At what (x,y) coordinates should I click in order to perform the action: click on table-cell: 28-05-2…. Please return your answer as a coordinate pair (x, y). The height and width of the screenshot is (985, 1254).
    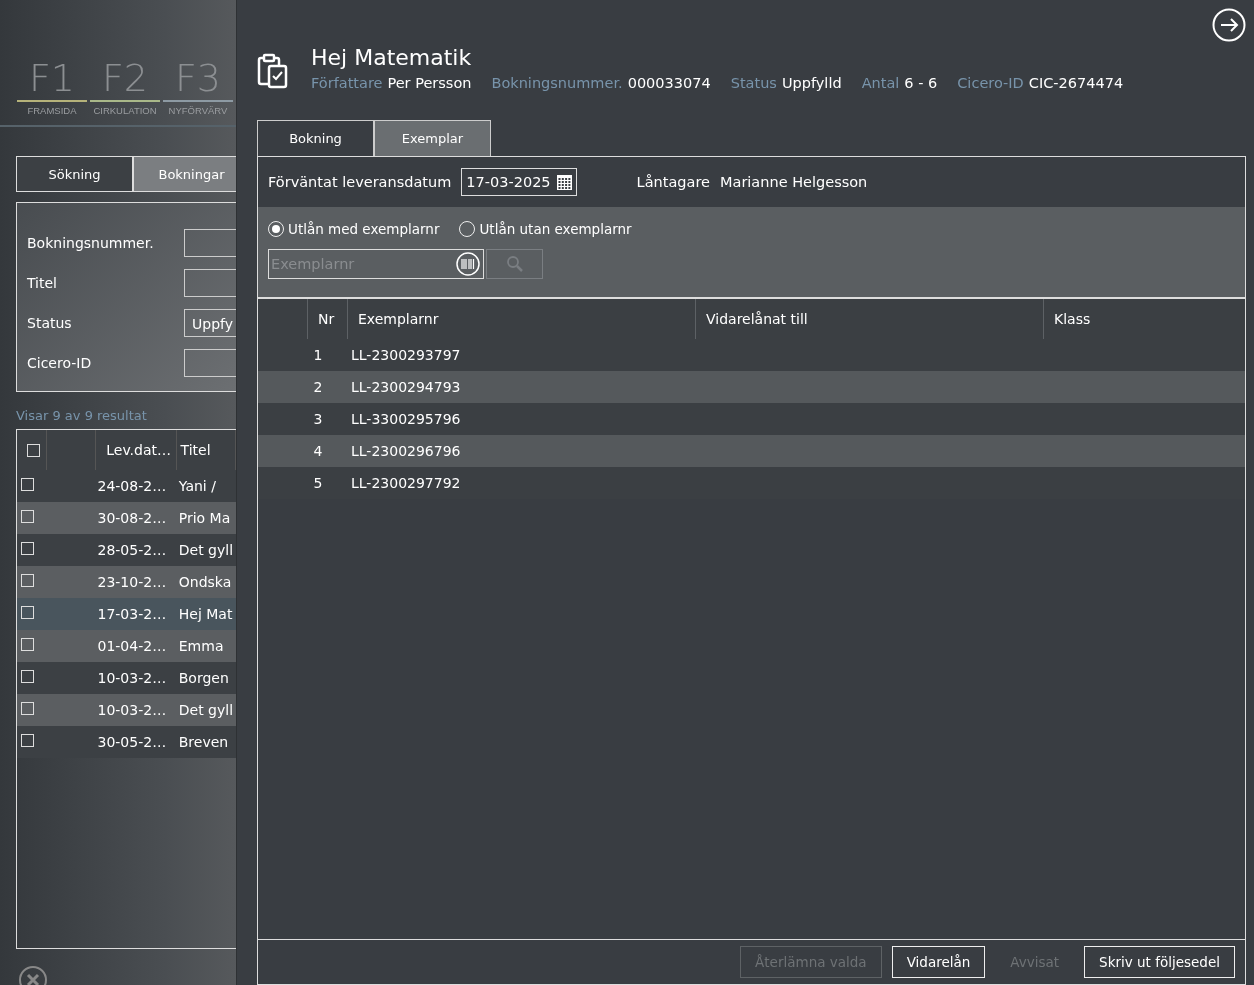
    Looking at the image, I should click on (132, 550).